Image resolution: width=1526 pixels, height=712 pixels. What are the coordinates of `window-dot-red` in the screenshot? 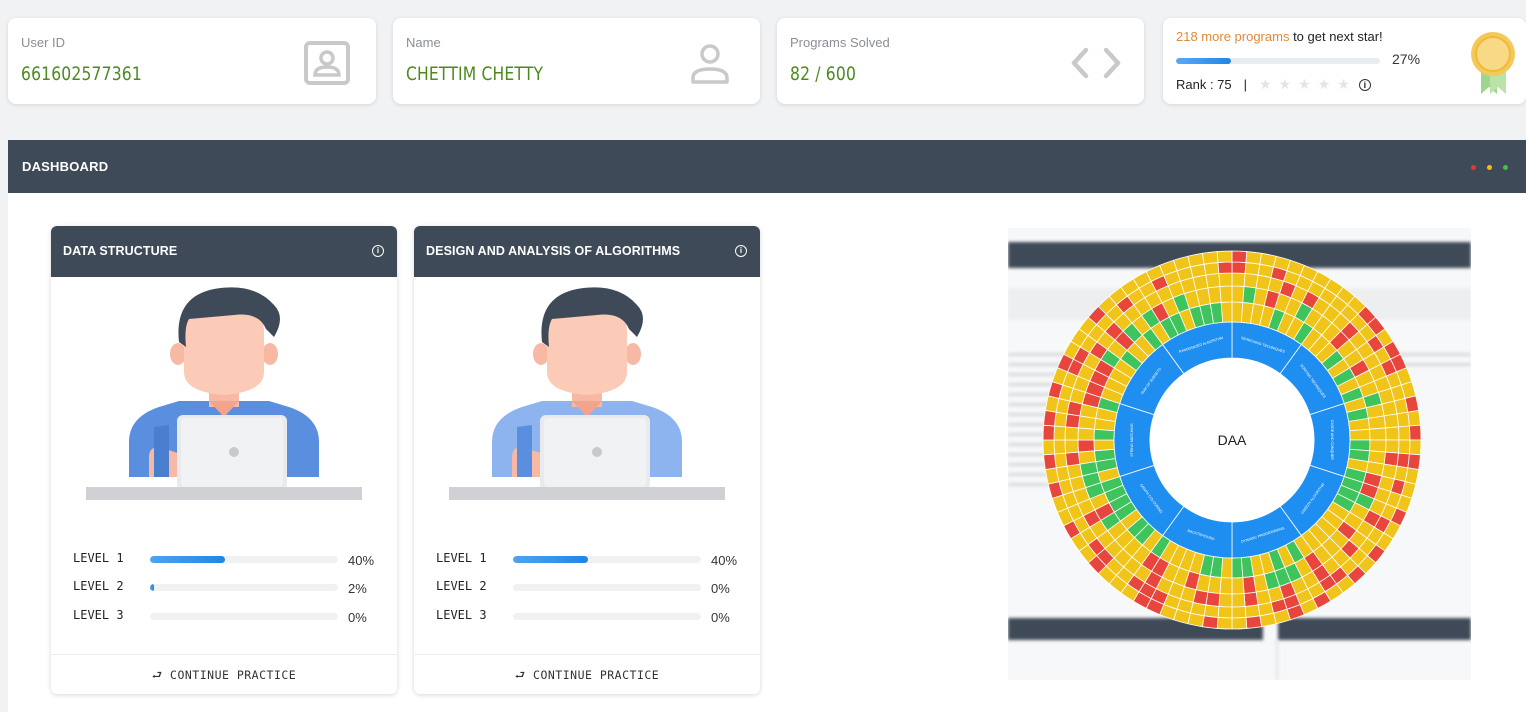 It's located at (1473, 167).